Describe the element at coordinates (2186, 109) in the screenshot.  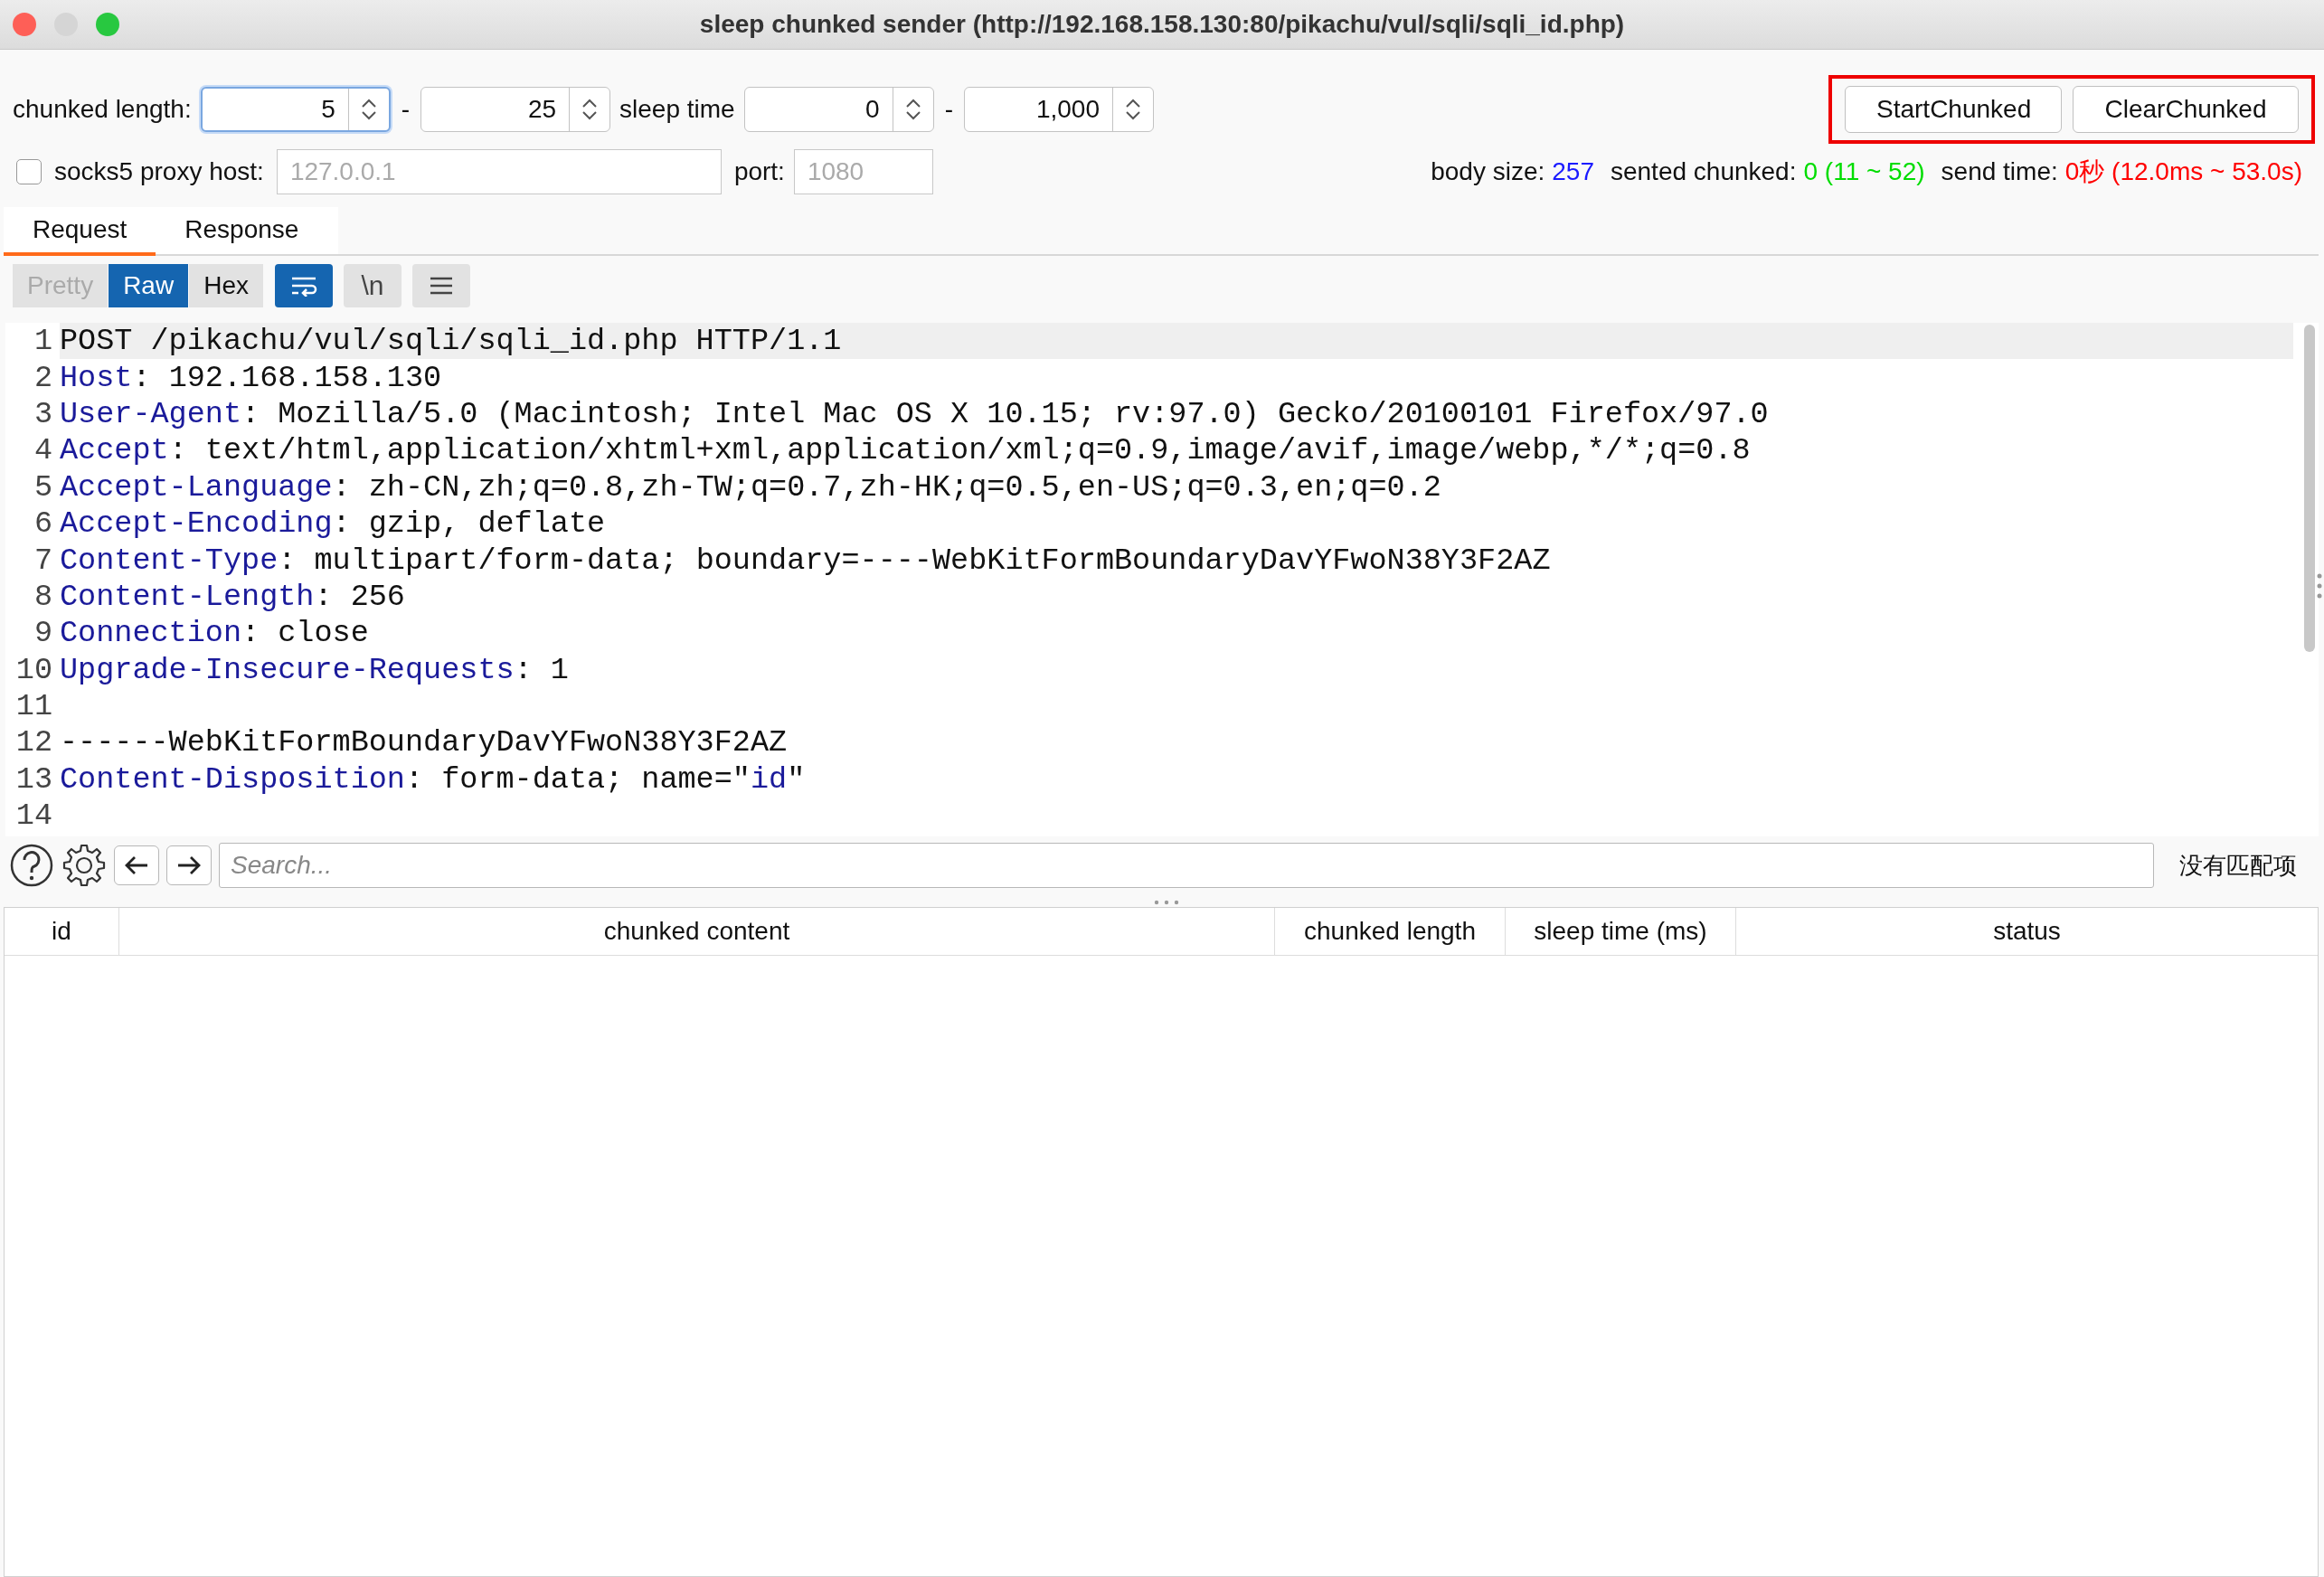
I see `action-button: ClearChunked` at that location.